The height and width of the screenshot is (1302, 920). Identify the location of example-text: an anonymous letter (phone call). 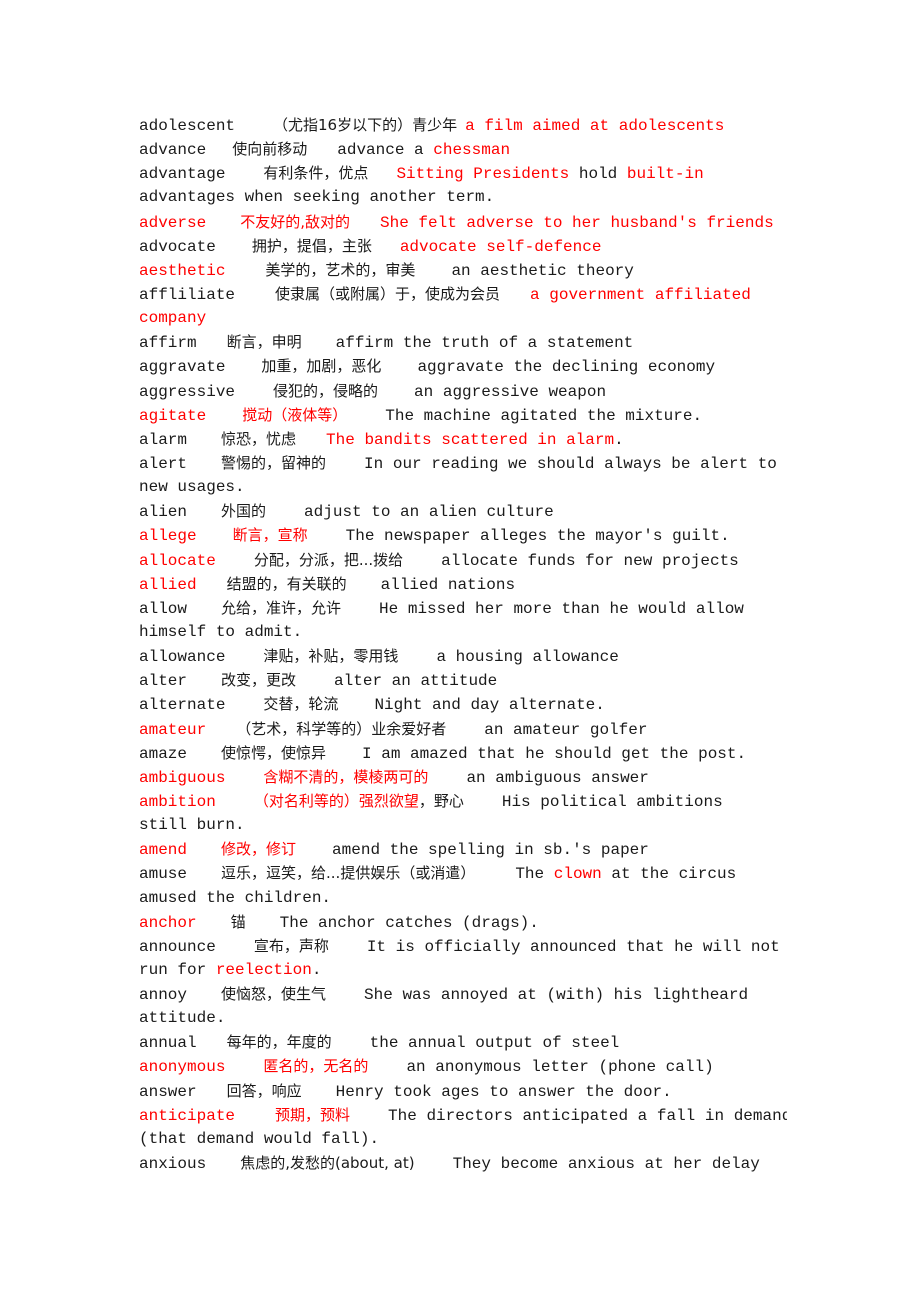
(560, 1067).